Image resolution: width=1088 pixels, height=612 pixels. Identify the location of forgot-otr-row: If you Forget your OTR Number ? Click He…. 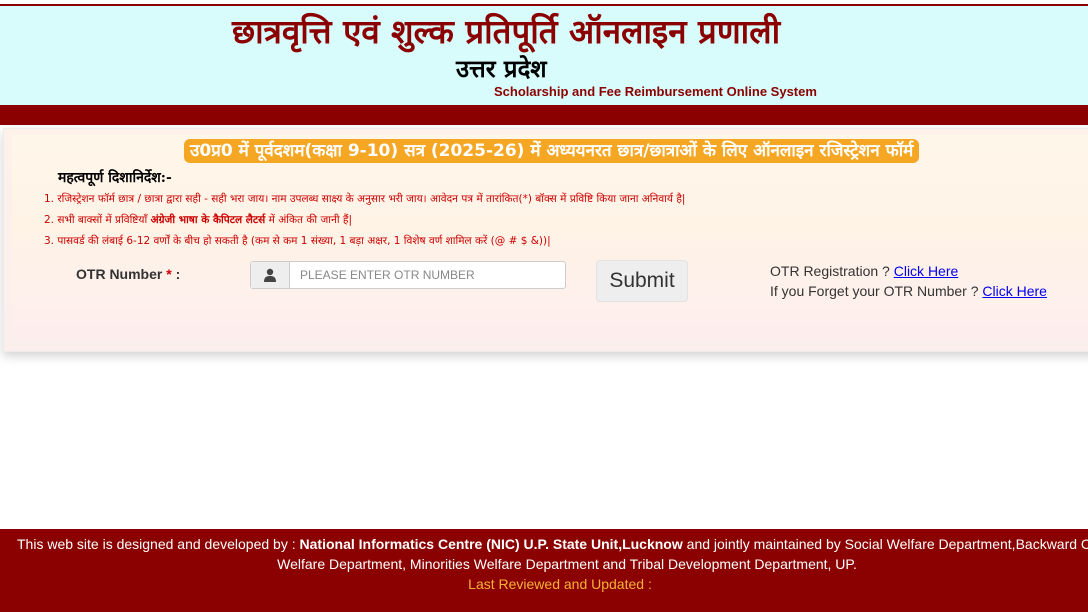
(908, 291).